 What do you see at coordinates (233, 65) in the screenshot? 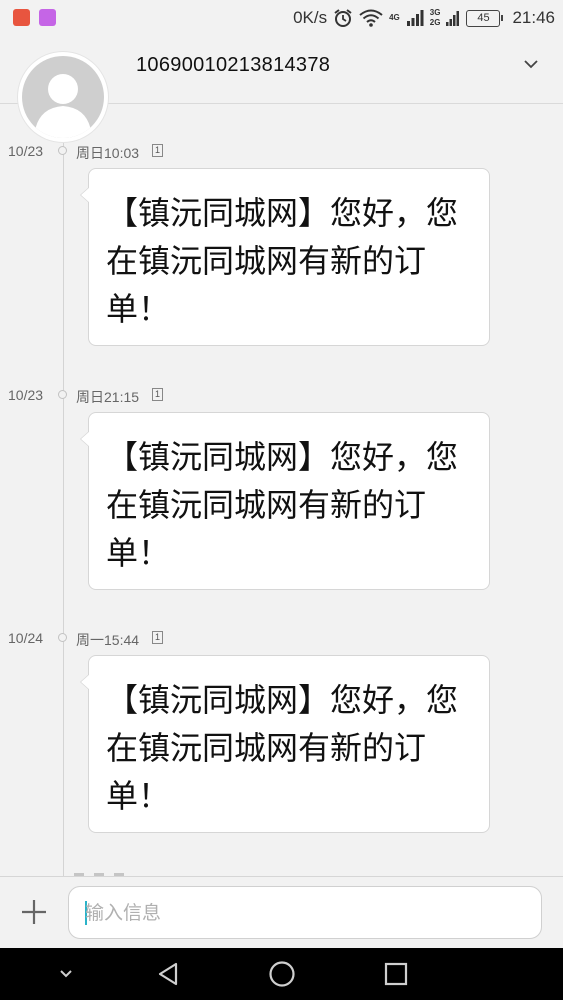
I see `conversation-title: 10690010213814378` at bounding box center [233, 65].